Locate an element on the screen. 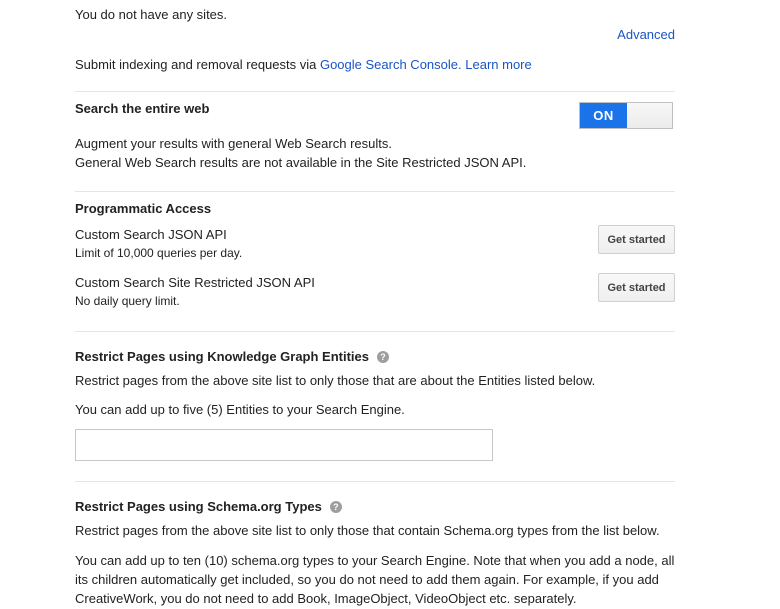 The width and height of the screenshot is (780, 609). search-web-toggle: ON is located at coordinates (626, 115).